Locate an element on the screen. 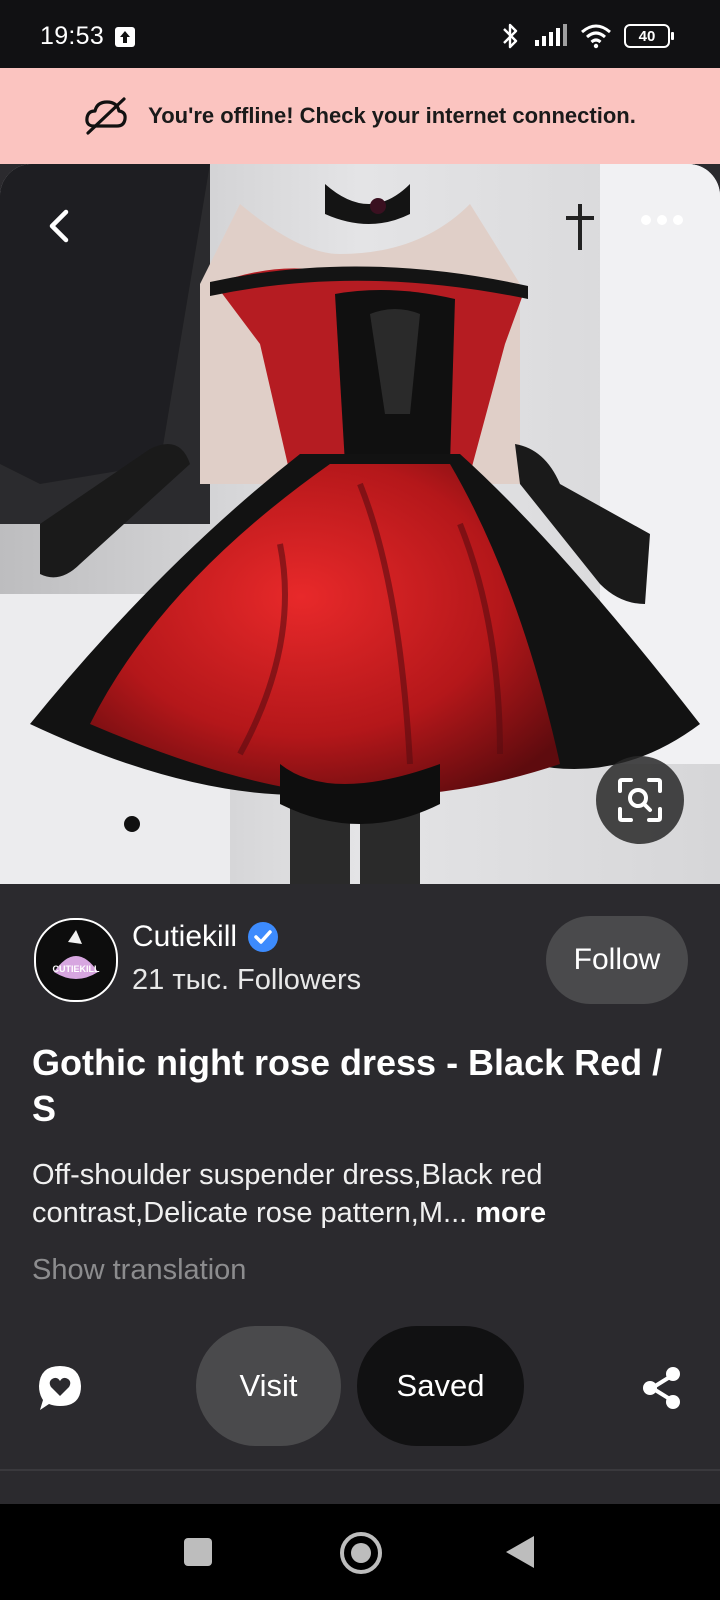 The height and width of the screenshot is (1600, 720). cloud-off-icon is located at coordinates (106, 116).